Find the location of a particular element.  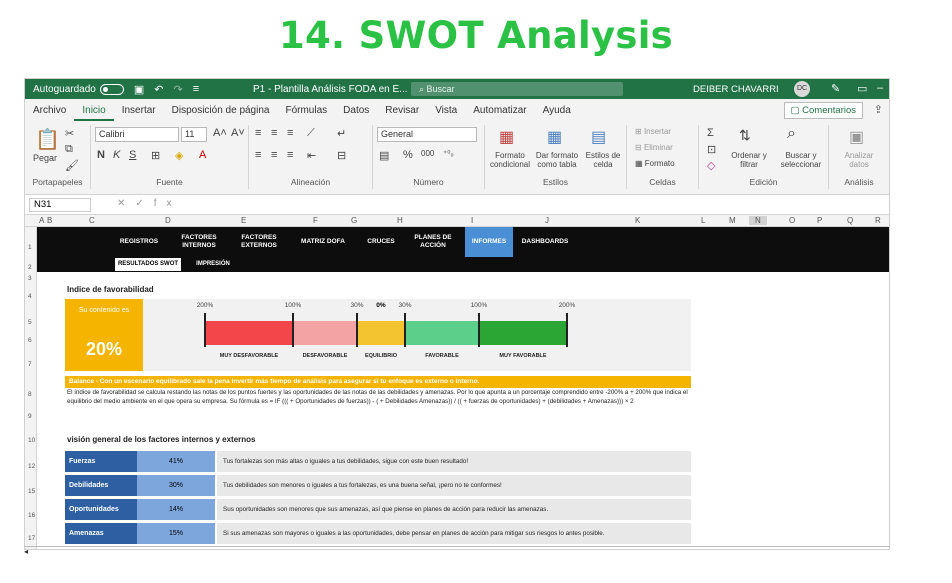

subnav-resultados-swot: RESULTADOS SWOT is located at coordinates (148, 264).